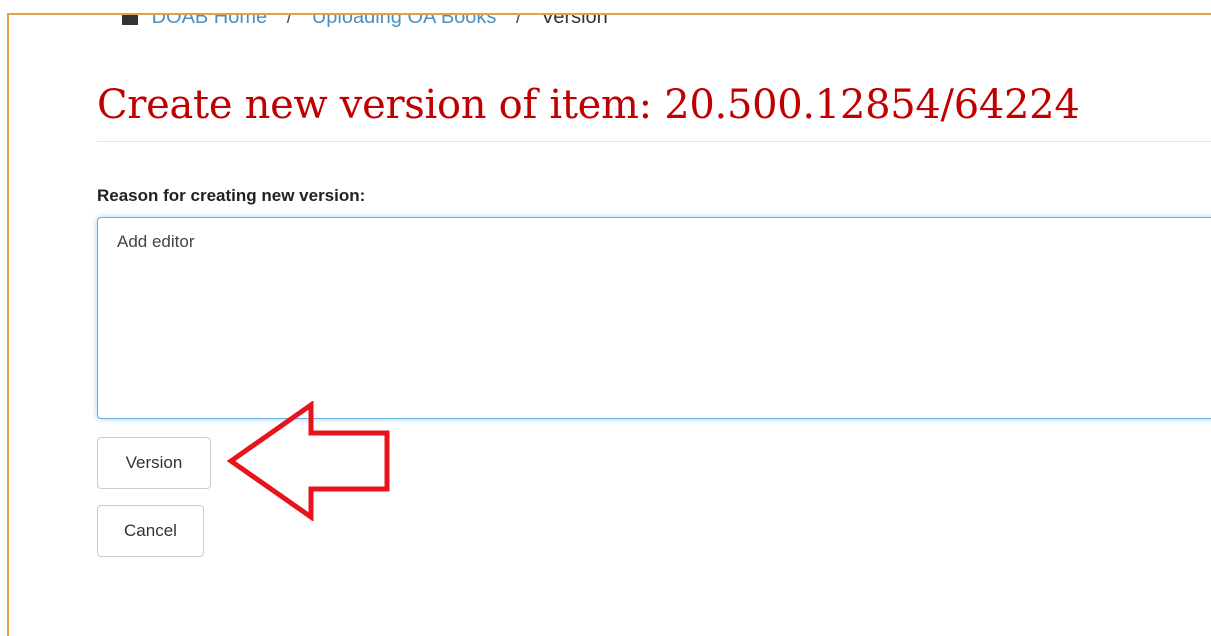 The width and height of the screenshot is (1211, 636). I want to click on reason-label: Reason for creating new version:, so click(231, 195).